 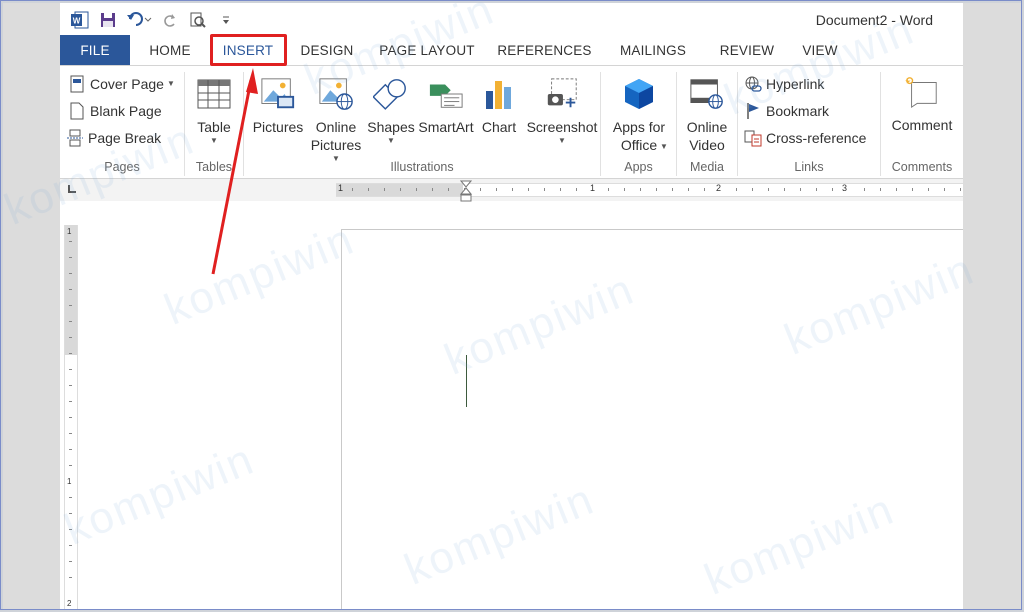 What do you see at coordinates (234, 171) in the screenshot?
I see `annotation-arrow` at bounding box center [234, 171].